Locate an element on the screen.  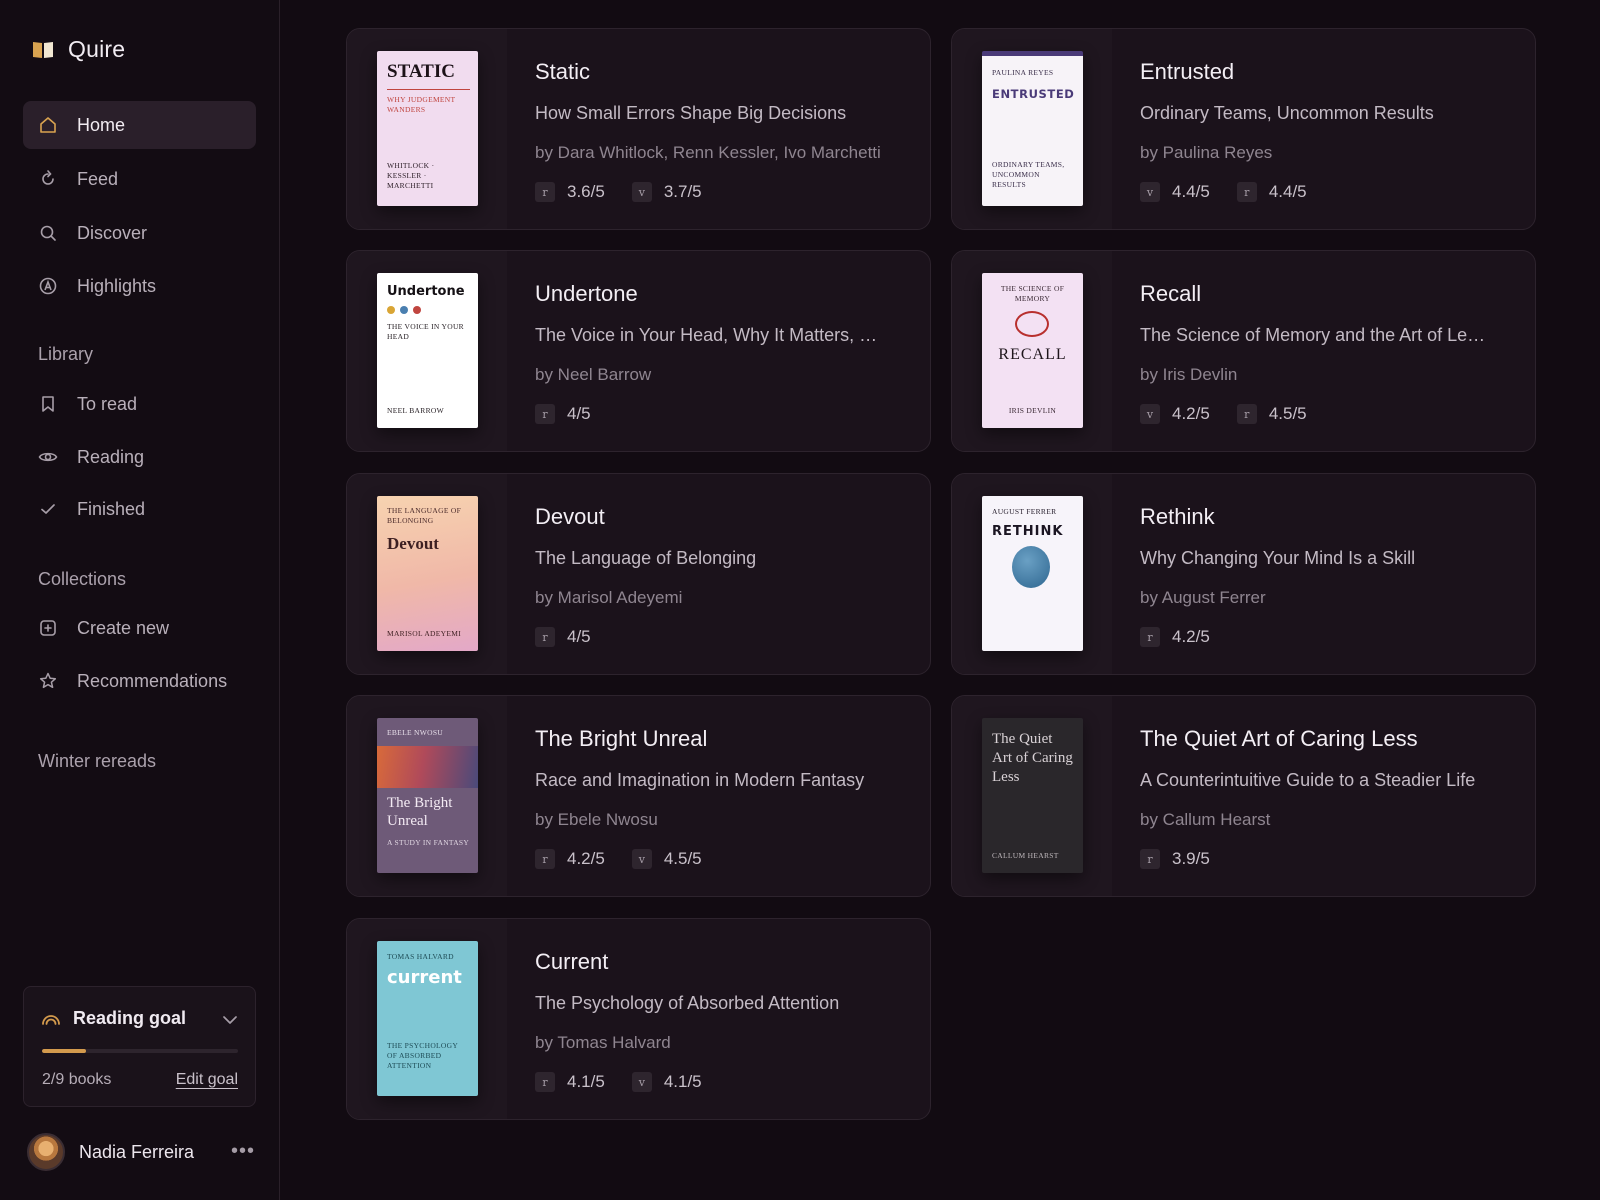
nav-label: Highlights is located at coordinates (117, 285).